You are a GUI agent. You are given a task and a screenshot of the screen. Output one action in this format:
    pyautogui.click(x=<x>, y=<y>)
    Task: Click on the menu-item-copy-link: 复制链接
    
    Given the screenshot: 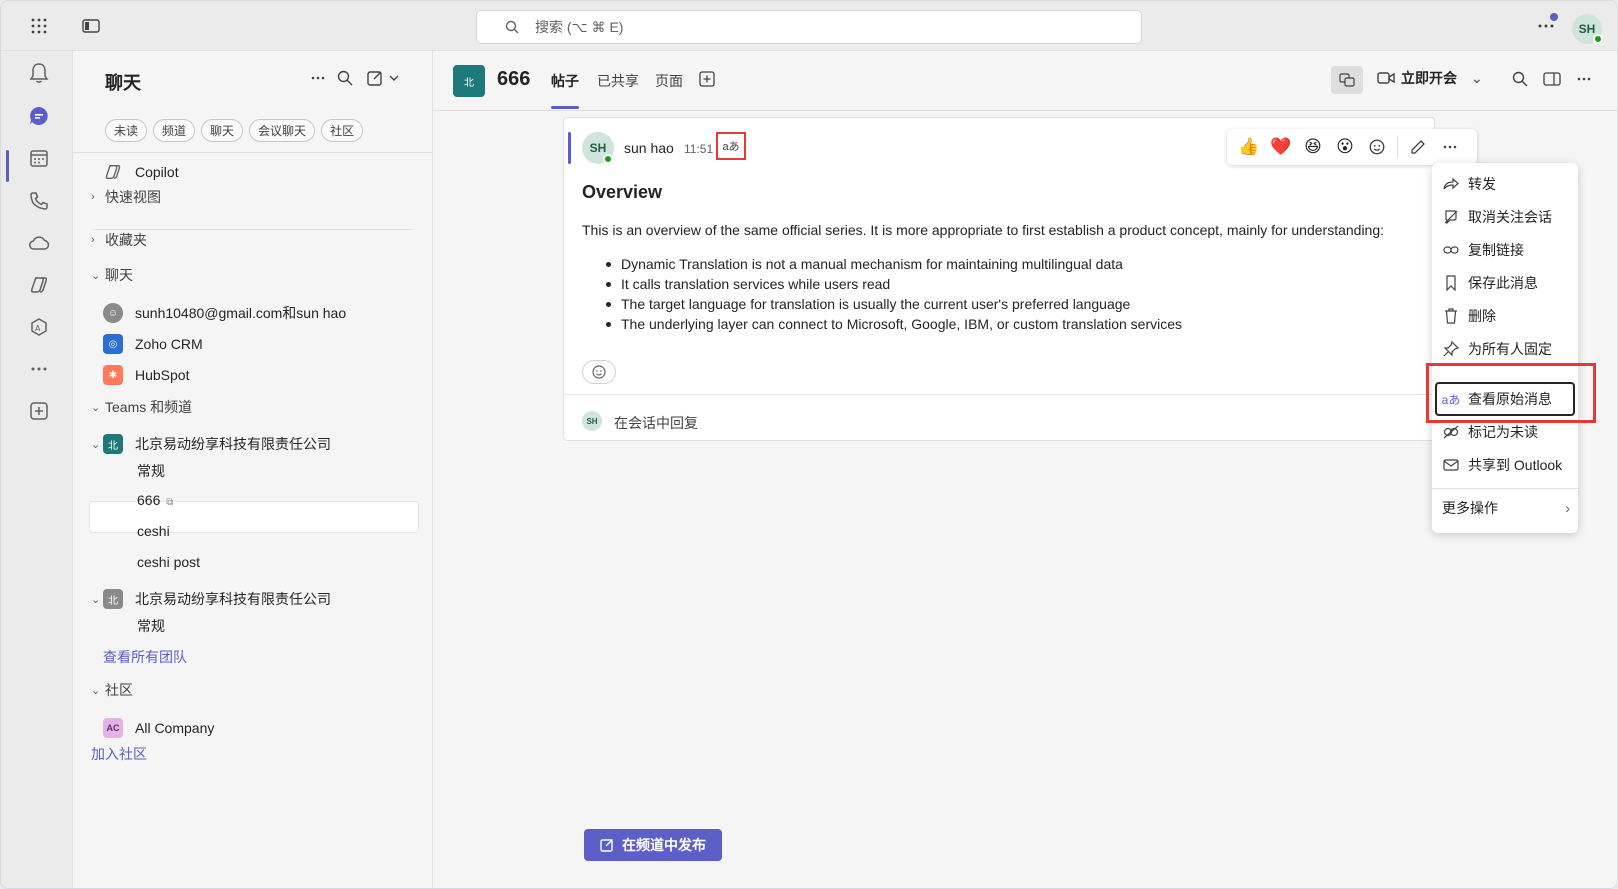 What is the action you would take?
    pyautogui.click(x=1483, y=250)
    